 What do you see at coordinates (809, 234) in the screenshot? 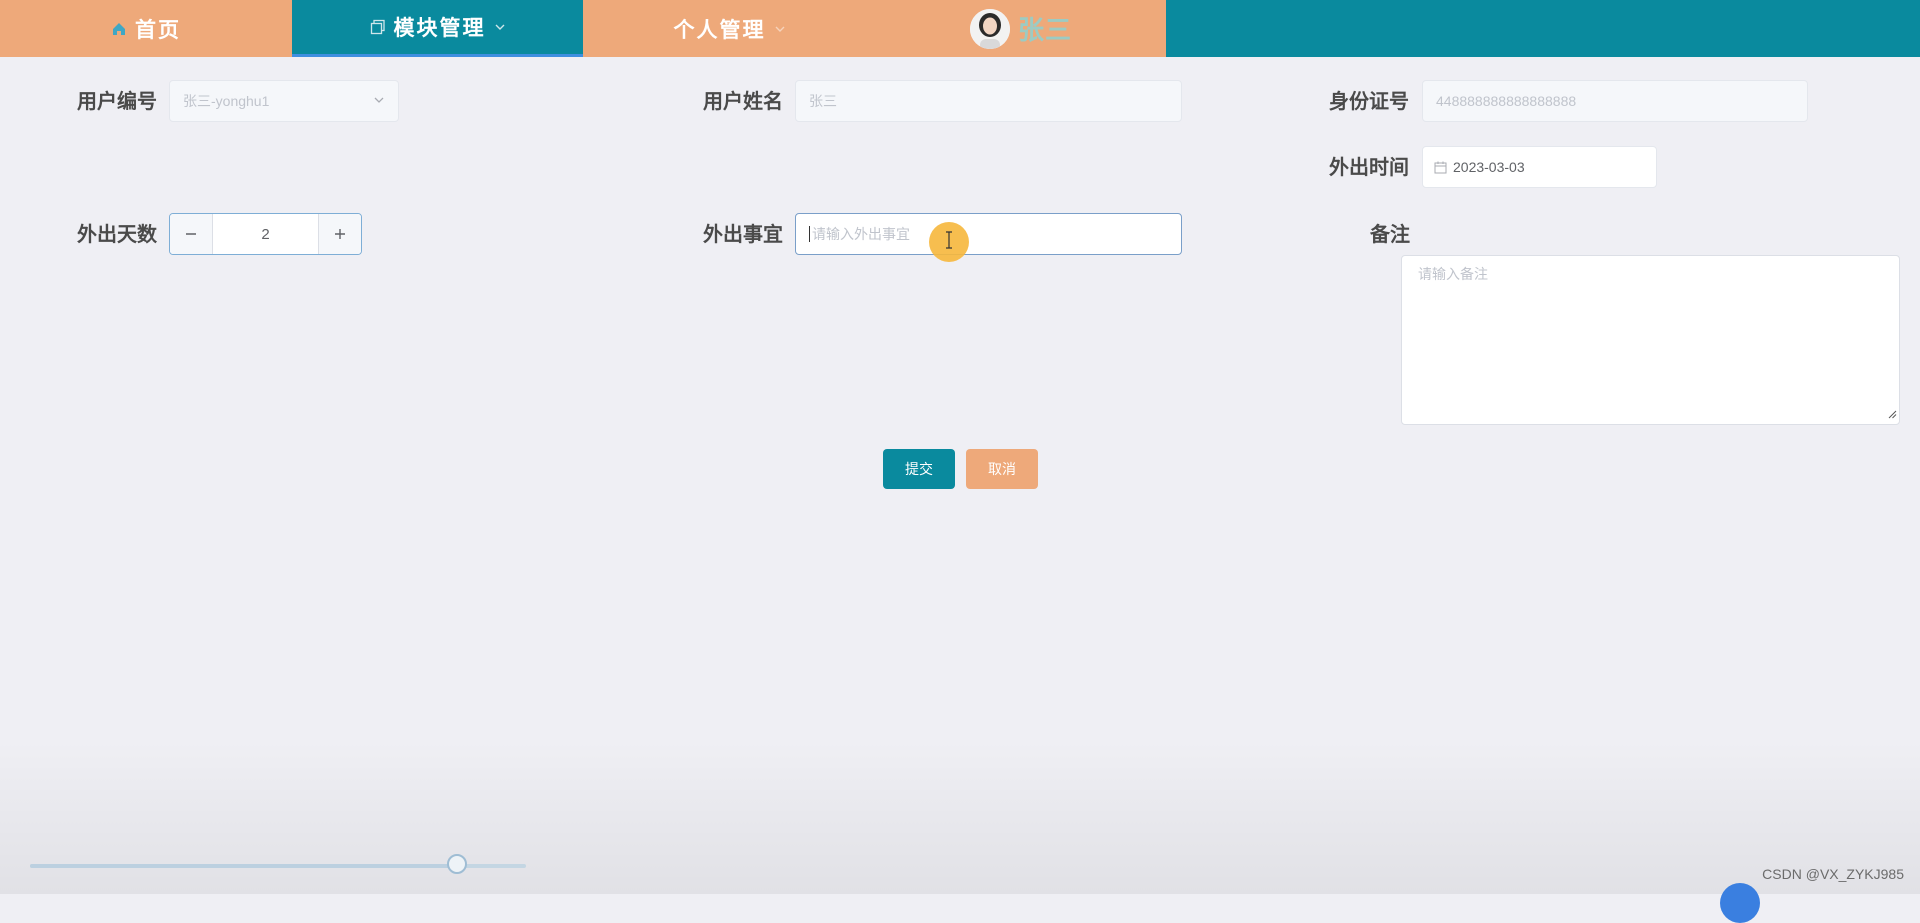
I see `text-caret` at bounding box center [809, 234].